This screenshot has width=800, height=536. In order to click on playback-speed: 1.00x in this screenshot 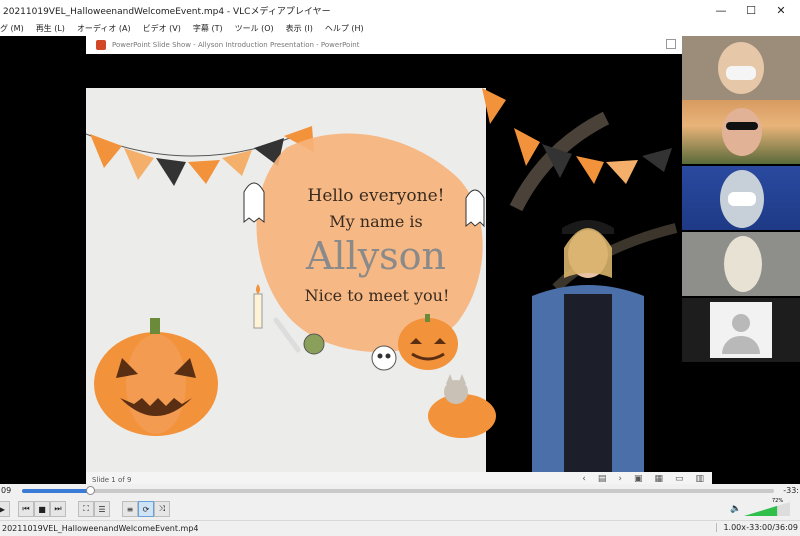, I will do `click(731, 527)`.